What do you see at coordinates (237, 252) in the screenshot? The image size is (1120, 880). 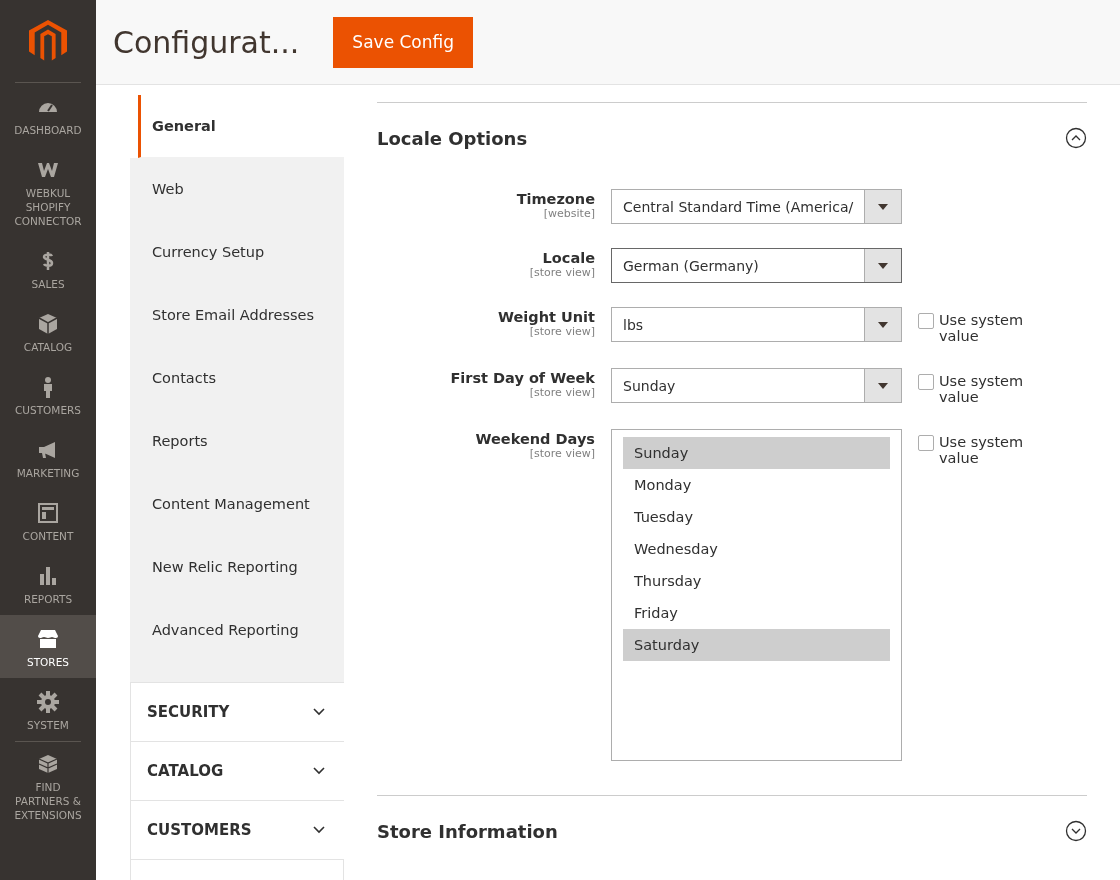 I see `config-nav-item: Currency Setup` at bounding box center [237, 252].